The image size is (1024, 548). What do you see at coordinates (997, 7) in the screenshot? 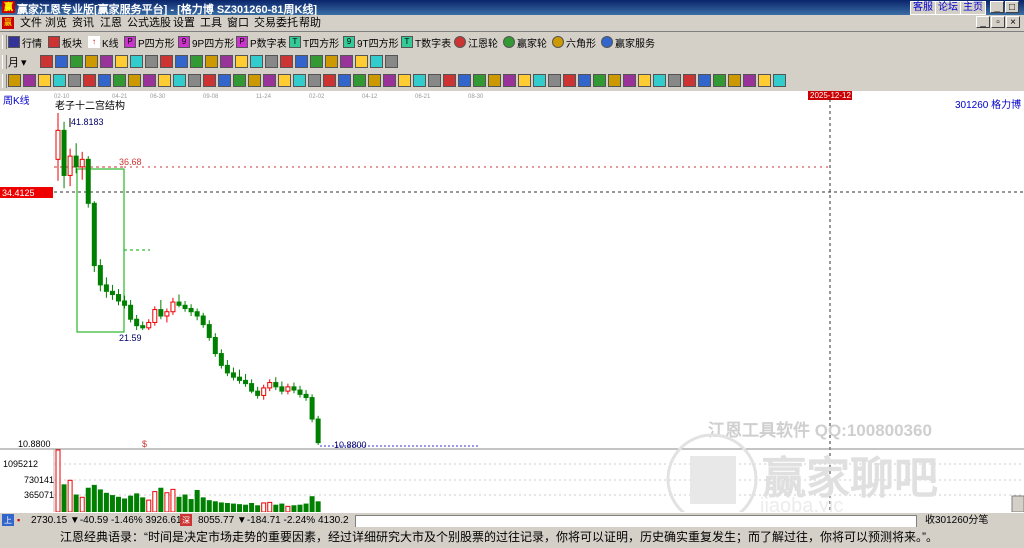
I see `minimize-button: _` at bounding box center [997, 7].